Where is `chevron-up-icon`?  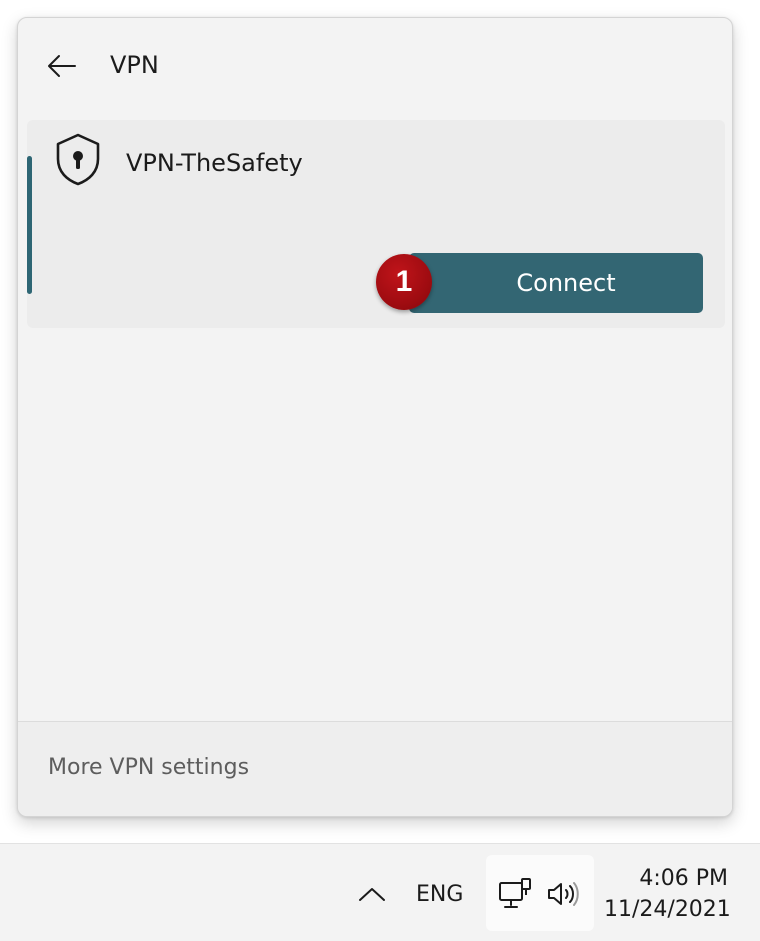
chevron-up-icon is located at coordinates (372, 894).